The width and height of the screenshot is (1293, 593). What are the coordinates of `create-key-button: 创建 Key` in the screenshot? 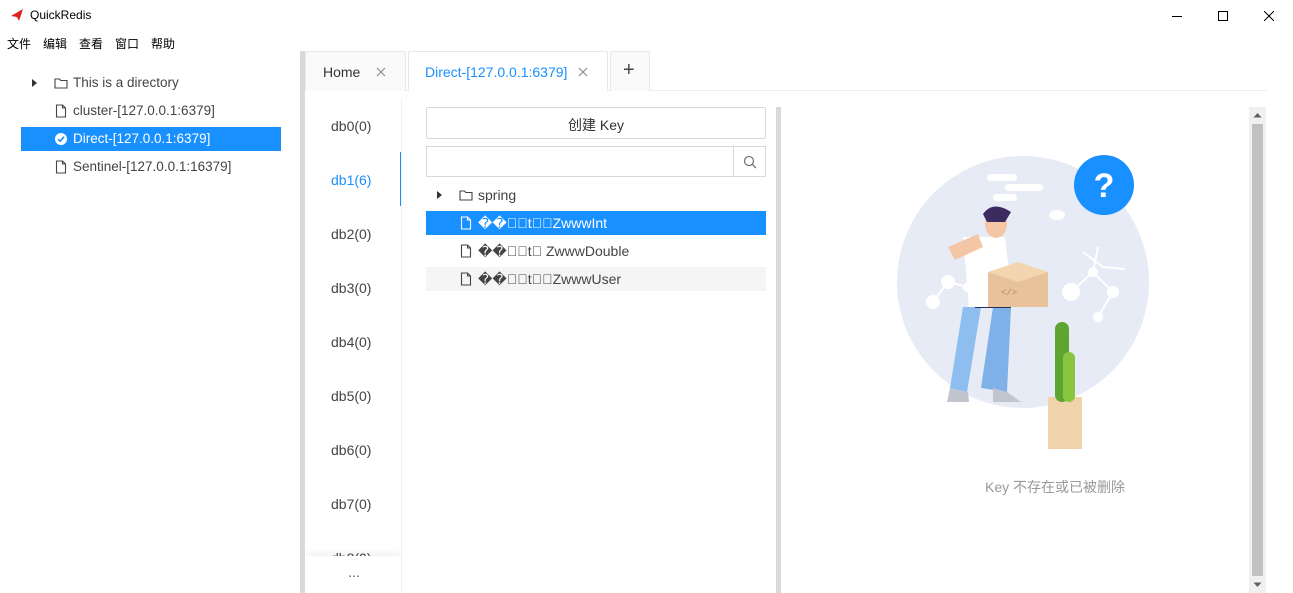 It's located at (596, 123).